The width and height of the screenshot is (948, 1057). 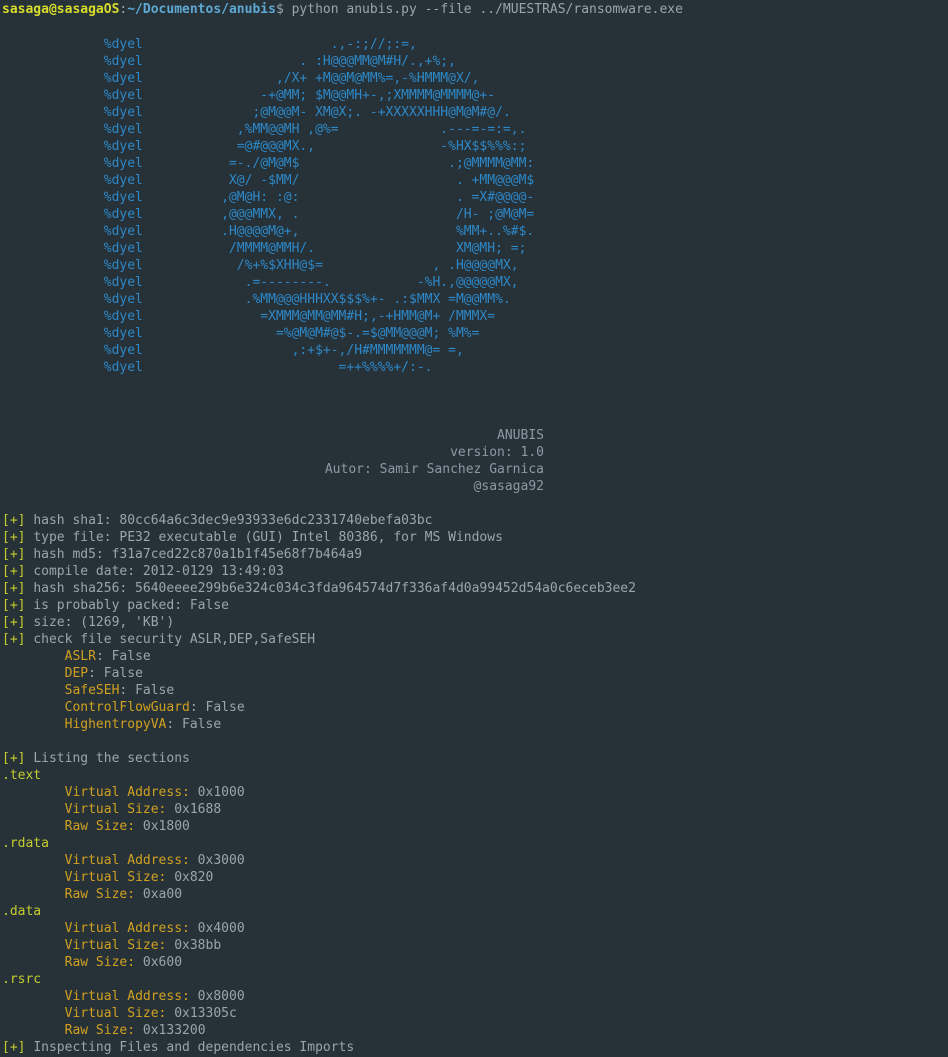 What do you see at coordinates (154, 860) in the screenshot?
I see `section-virtual-address: Virtual Address: 0x3000` at bounding box center [154, 860].